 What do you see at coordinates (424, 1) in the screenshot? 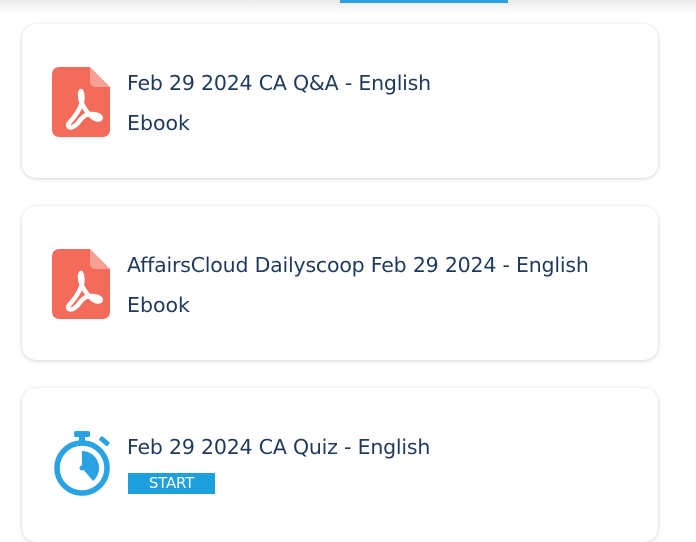
I see `active-tab-indicator` at bounding box center [424, 1].